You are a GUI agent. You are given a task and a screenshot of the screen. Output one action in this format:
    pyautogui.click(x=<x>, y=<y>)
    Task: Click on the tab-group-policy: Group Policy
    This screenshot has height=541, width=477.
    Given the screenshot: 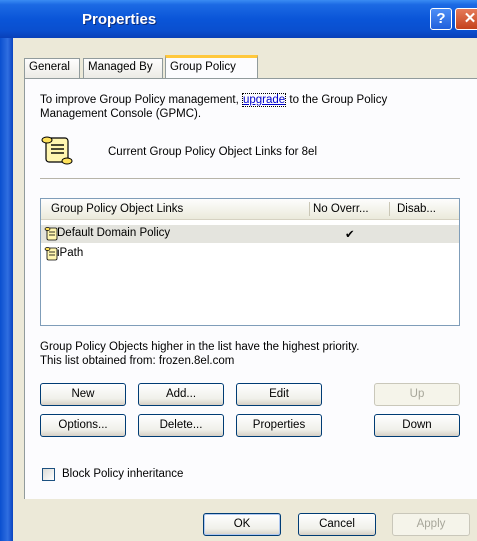 What is the action you would take?
    pyautogui.click(x=211, y=67)
    